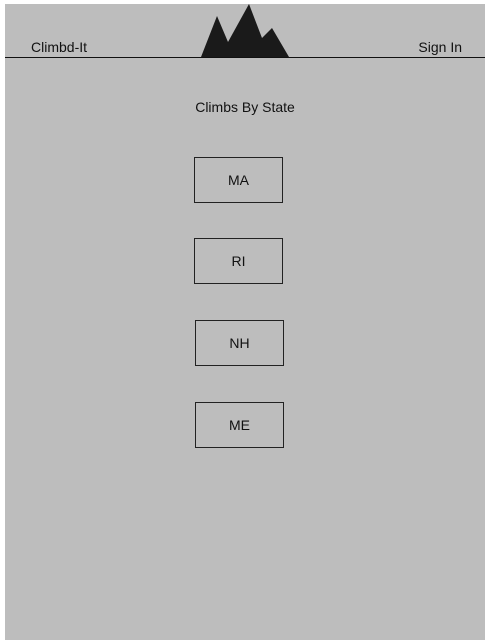  I want to click on header-divider, so click(245, 57).